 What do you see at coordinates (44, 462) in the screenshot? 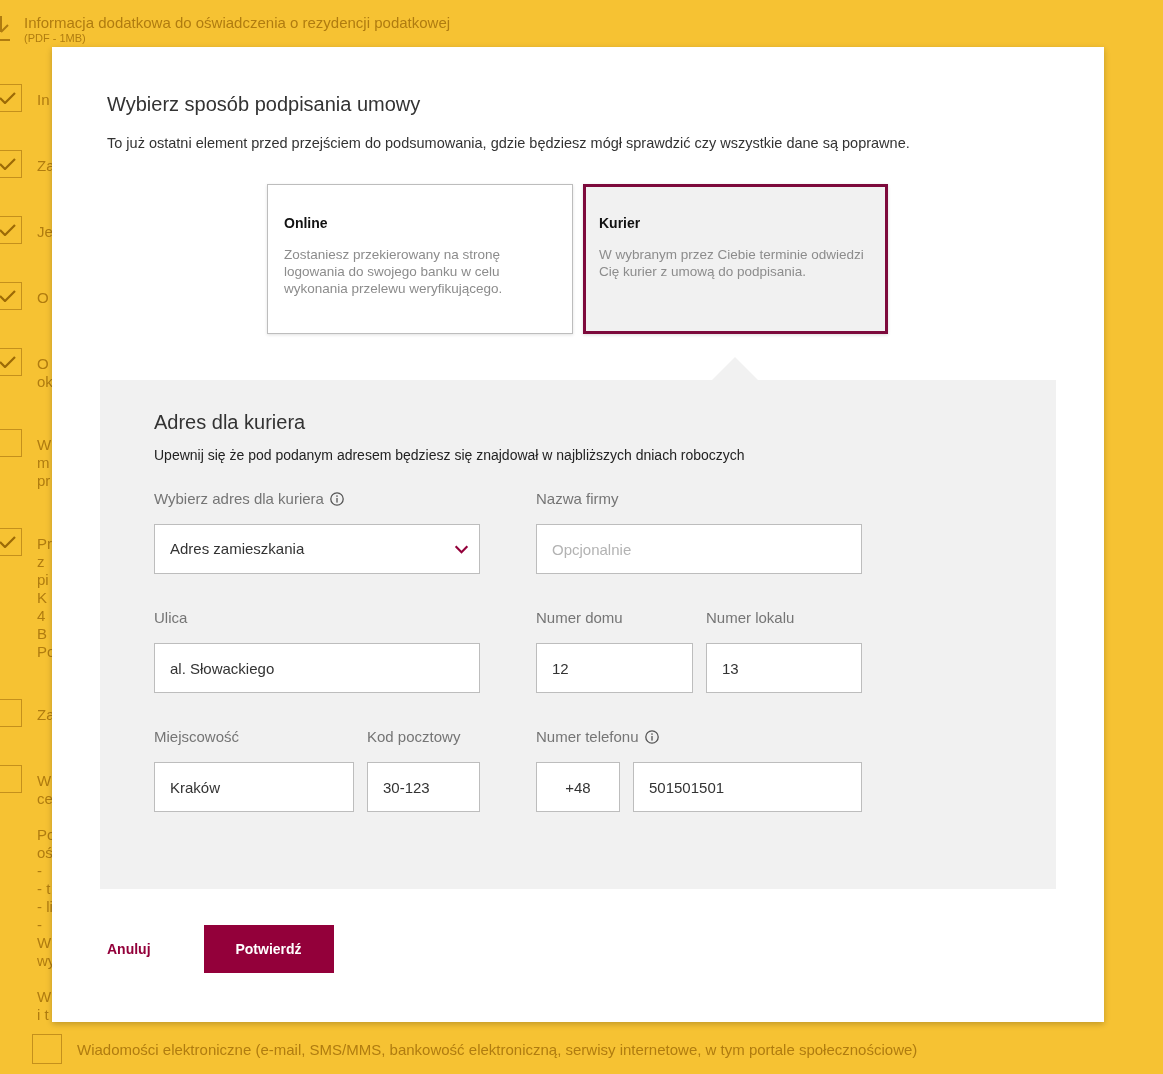
I see `consent-text: W m pr` at bounding box center [44, 462].